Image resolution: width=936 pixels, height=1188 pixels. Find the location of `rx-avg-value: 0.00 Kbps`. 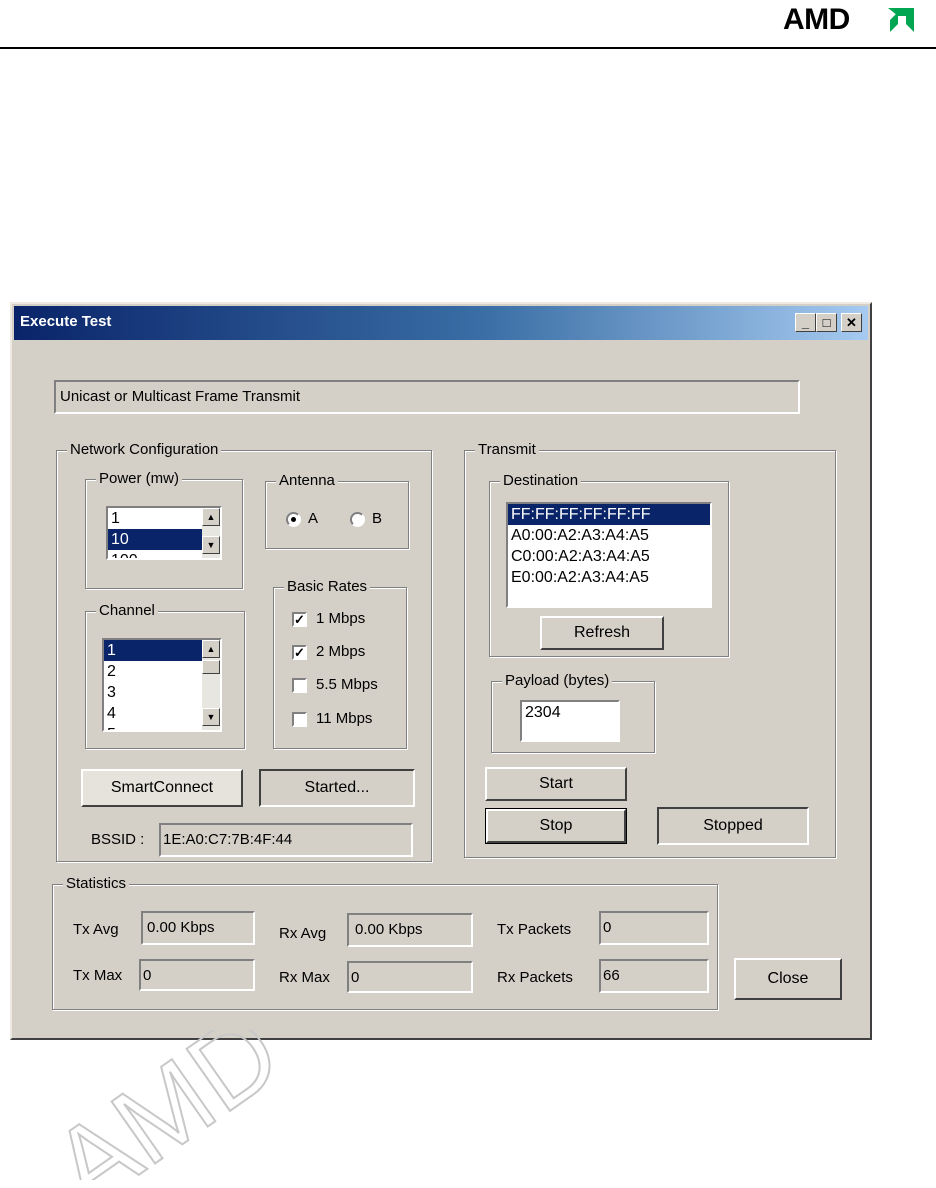

rx-avg-value: 0.00 Kbps is located at coordinates (389, 929).